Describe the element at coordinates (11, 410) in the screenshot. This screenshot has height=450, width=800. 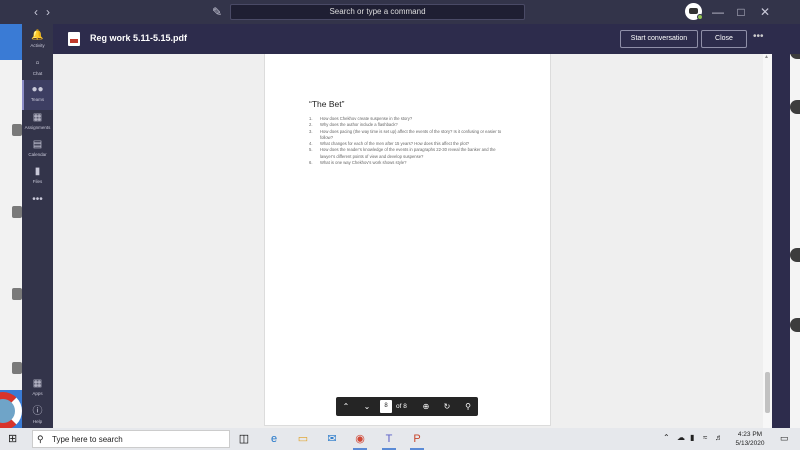
I see `background-lifering-image` at that location.